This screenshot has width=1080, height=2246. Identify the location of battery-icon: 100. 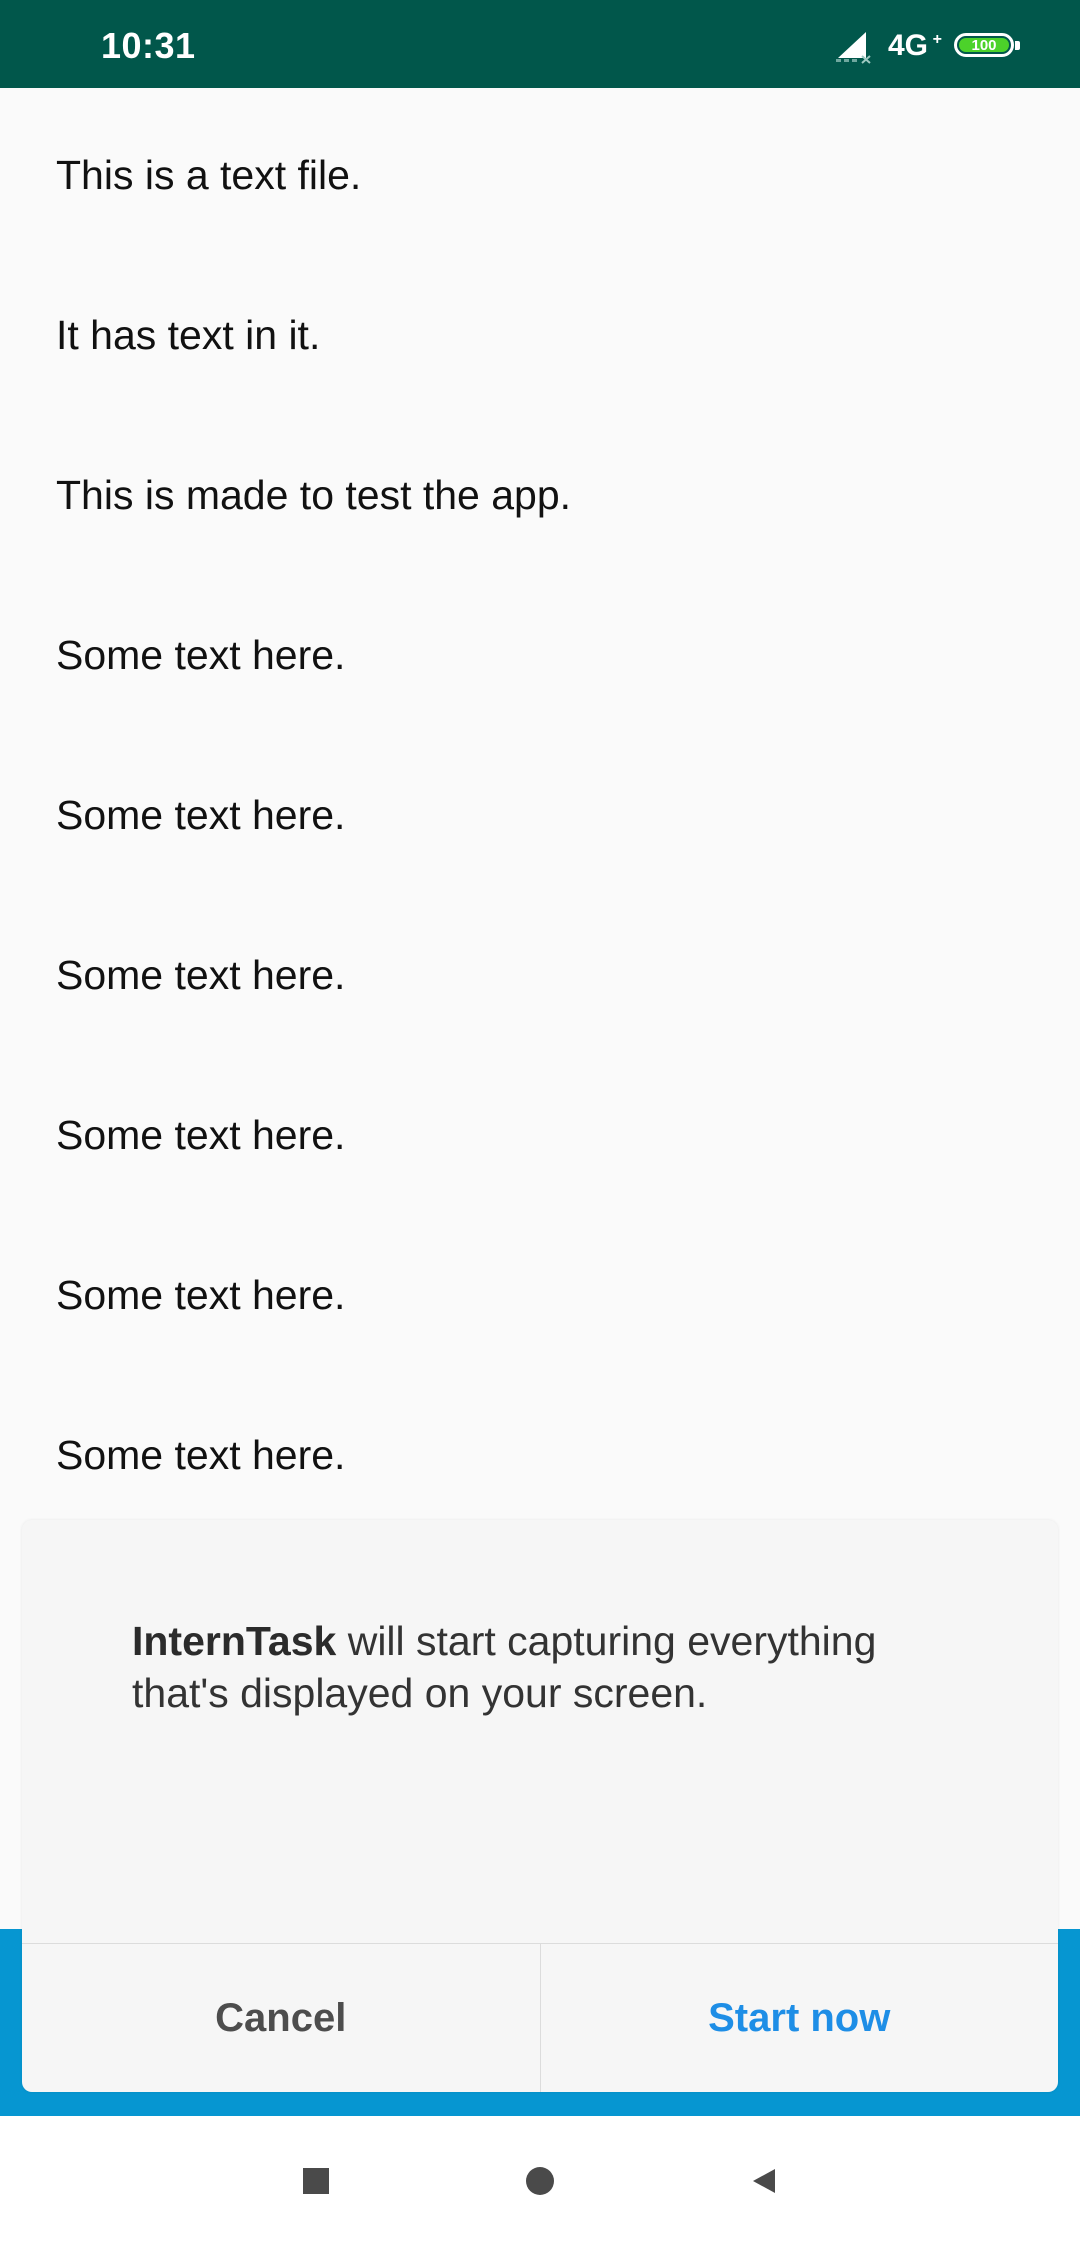
(988, 46).